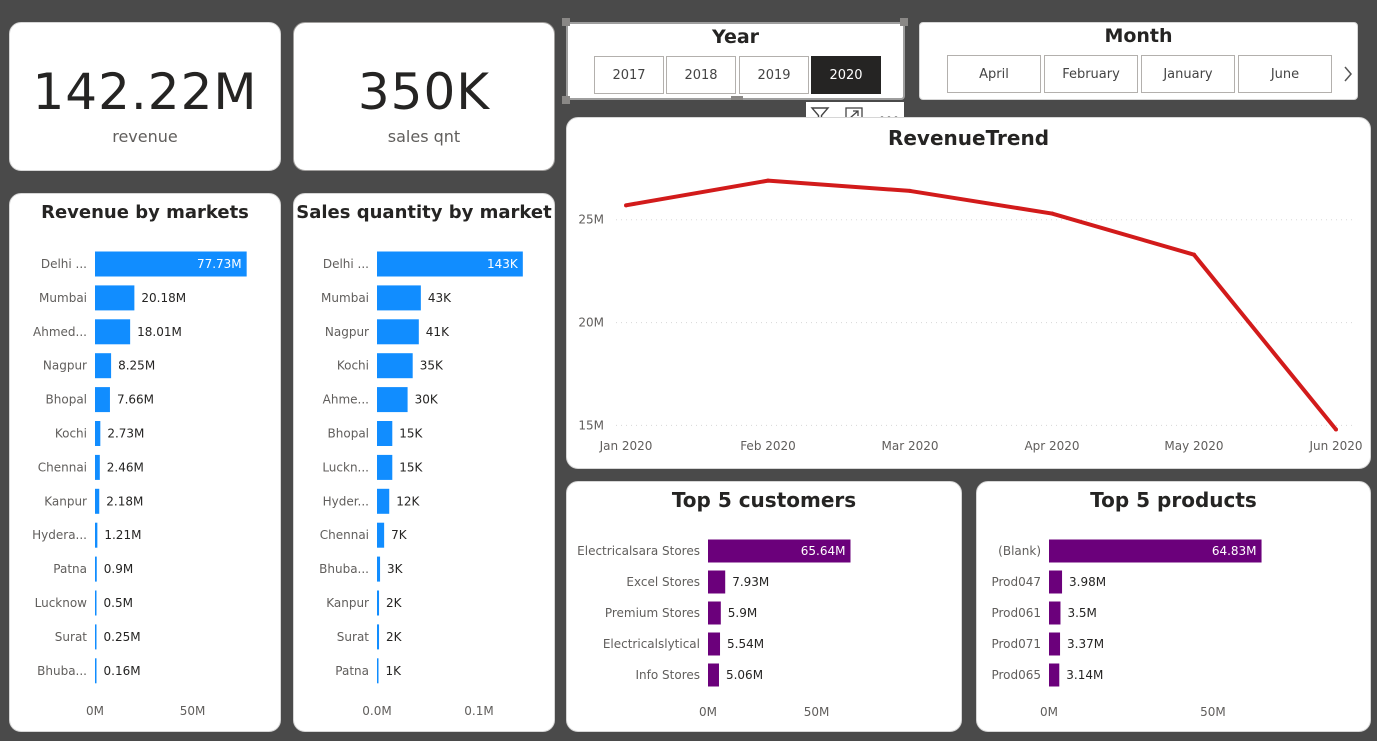 The height and width of the screenshot is (741, 1377). What do you see at coordinates (71, 434) in the screenshot?
I see `category-label: Kochi` at bounding box center [71, 434].